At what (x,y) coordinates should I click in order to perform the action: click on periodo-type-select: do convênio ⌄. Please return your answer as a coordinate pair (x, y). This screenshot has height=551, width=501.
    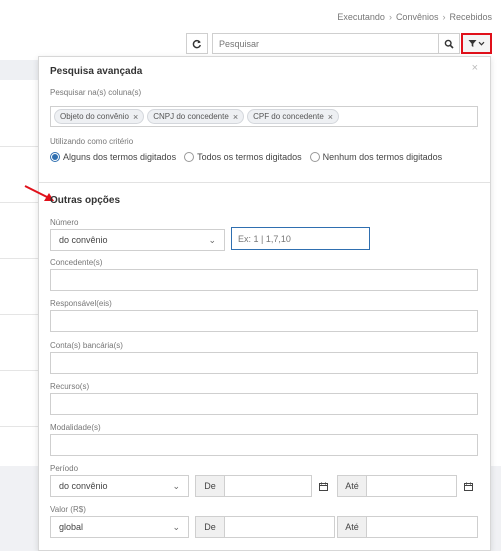
    Looking at the image, I should click on (119, 486).